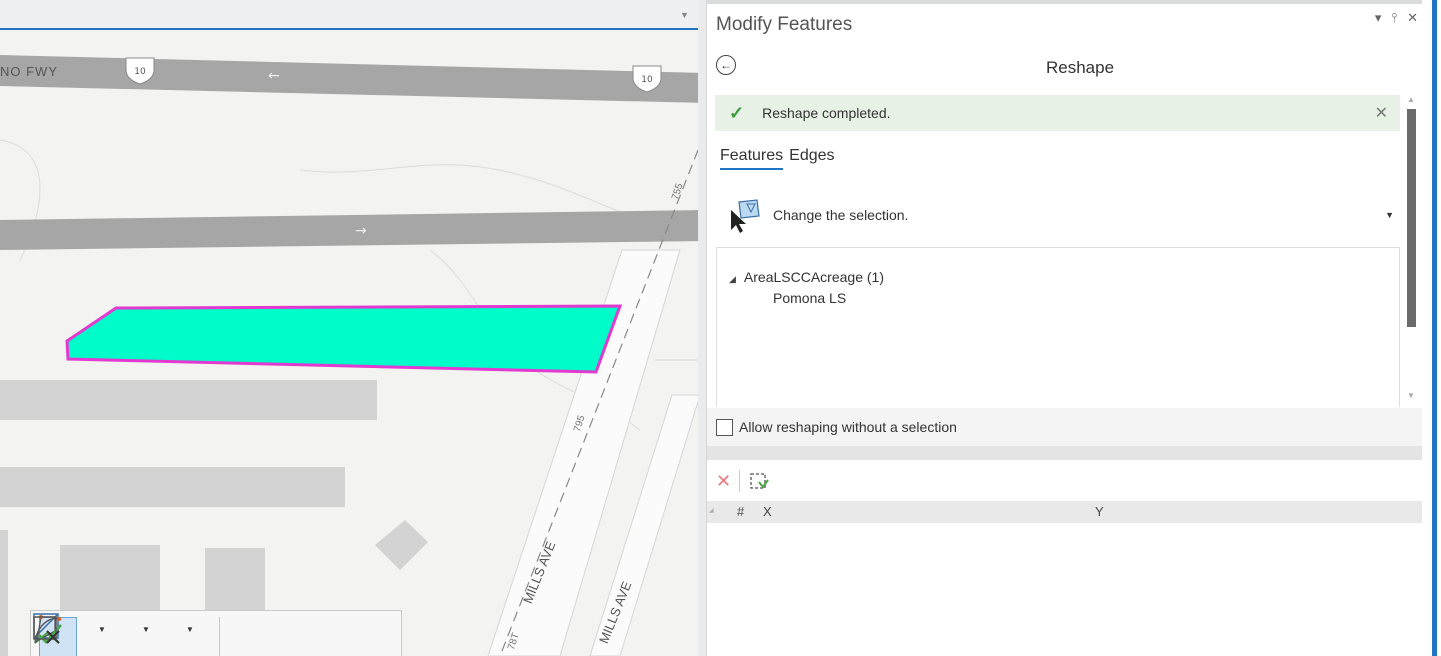  Describe the element at coordinates (811, 158) in the screenshot. I see `tab-edges: Edges` at that location.